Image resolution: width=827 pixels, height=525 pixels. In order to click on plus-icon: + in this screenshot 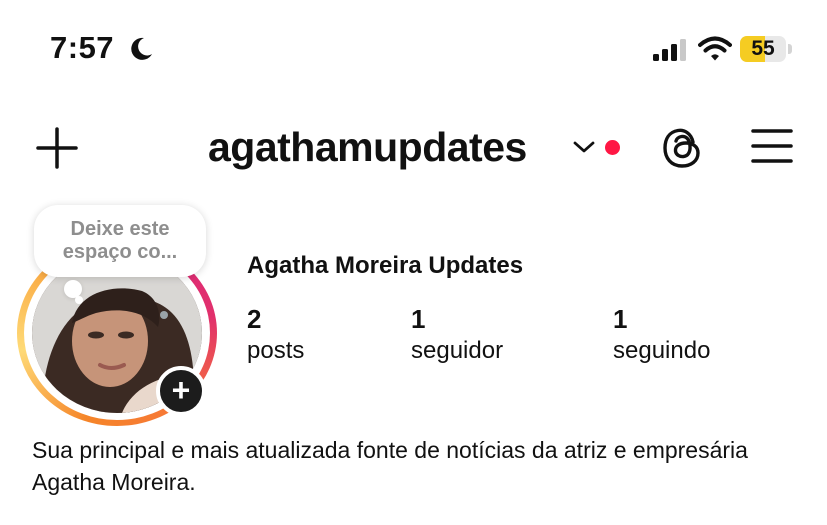, I will do `click(181, 390)`.